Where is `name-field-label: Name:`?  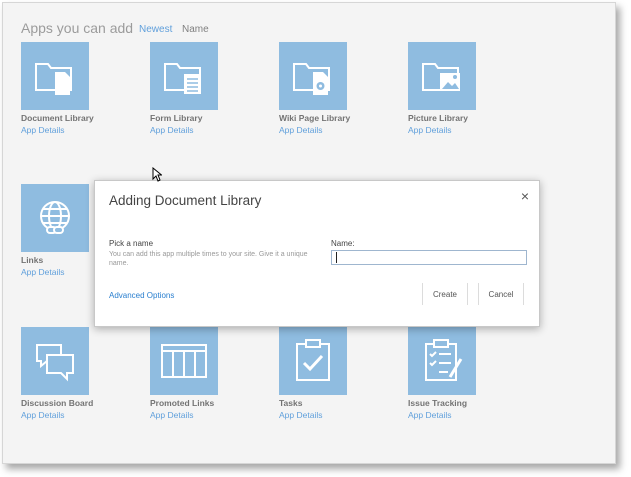 name-field-label: Name: is located at coordinates (343, 243).